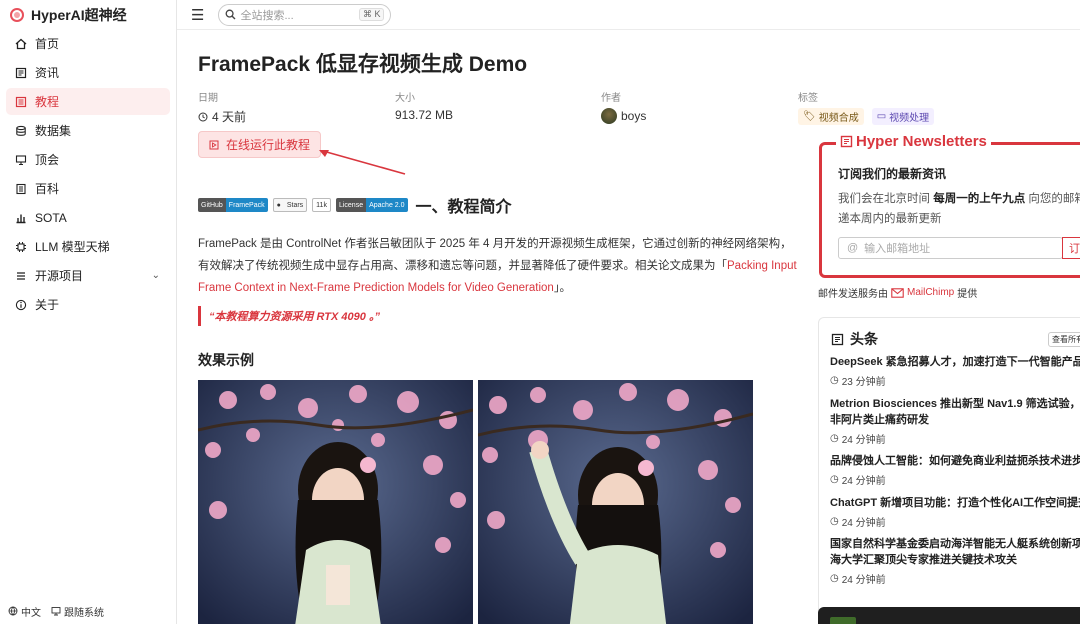 Image resolution: width=1080 pixels, height=624 pixels. I want to click on headline-item: ChatGPT 新增项目功能：打造个性化AI工作空间提升 ◷ 24 分钟前, so click(955, 512).